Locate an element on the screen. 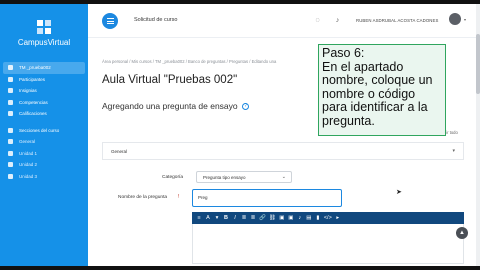  image-button: ▣ is located at coordinates (282, 218).